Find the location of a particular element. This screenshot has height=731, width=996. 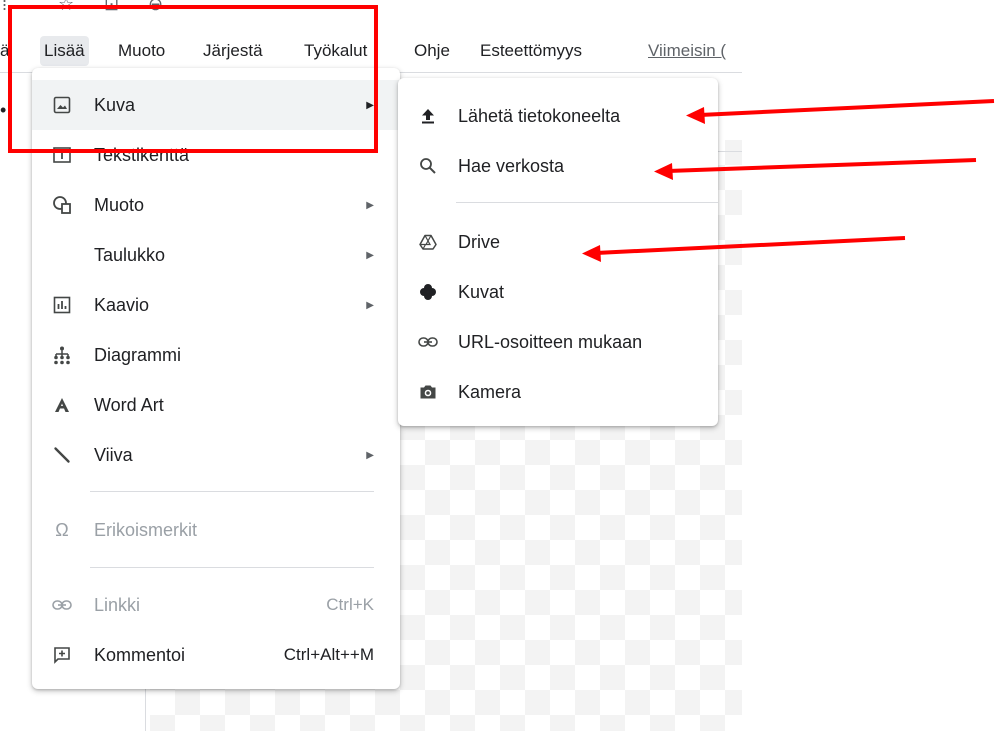

menu-item-label: Muoto is located at coordinates (119, 204).